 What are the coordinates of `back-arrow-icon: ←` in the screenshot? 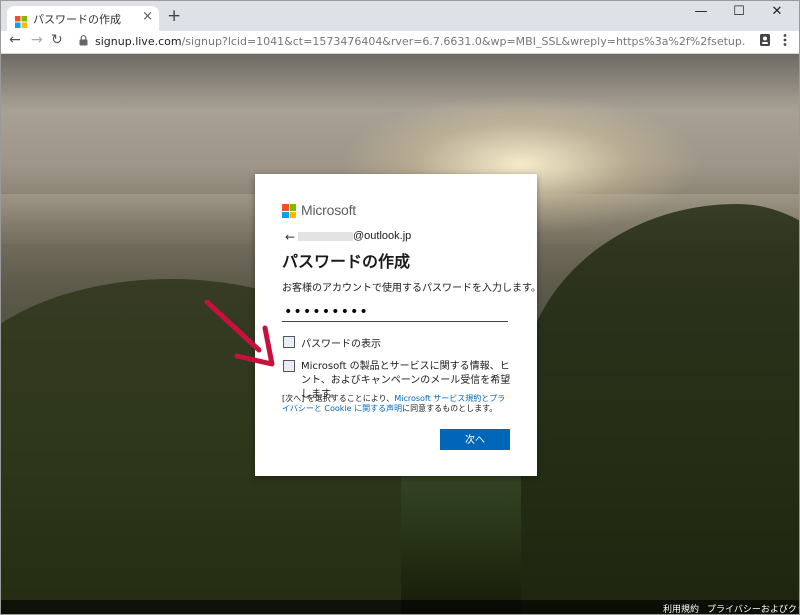 It's located at (290, 237).